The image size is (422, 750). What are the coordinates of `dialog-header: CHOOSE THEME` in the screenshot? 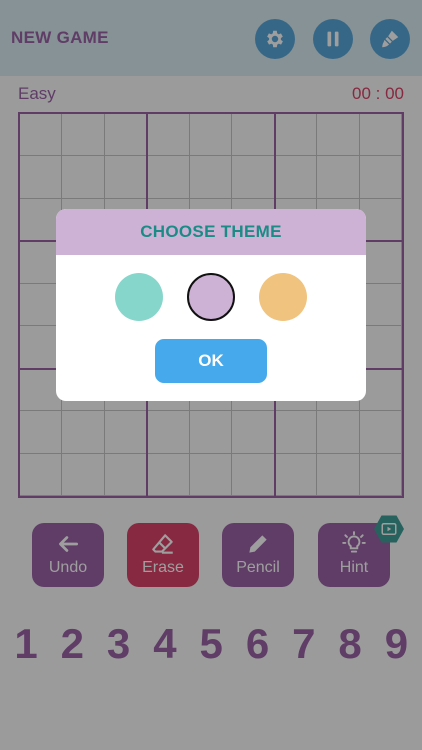 It's located at (211, 232).